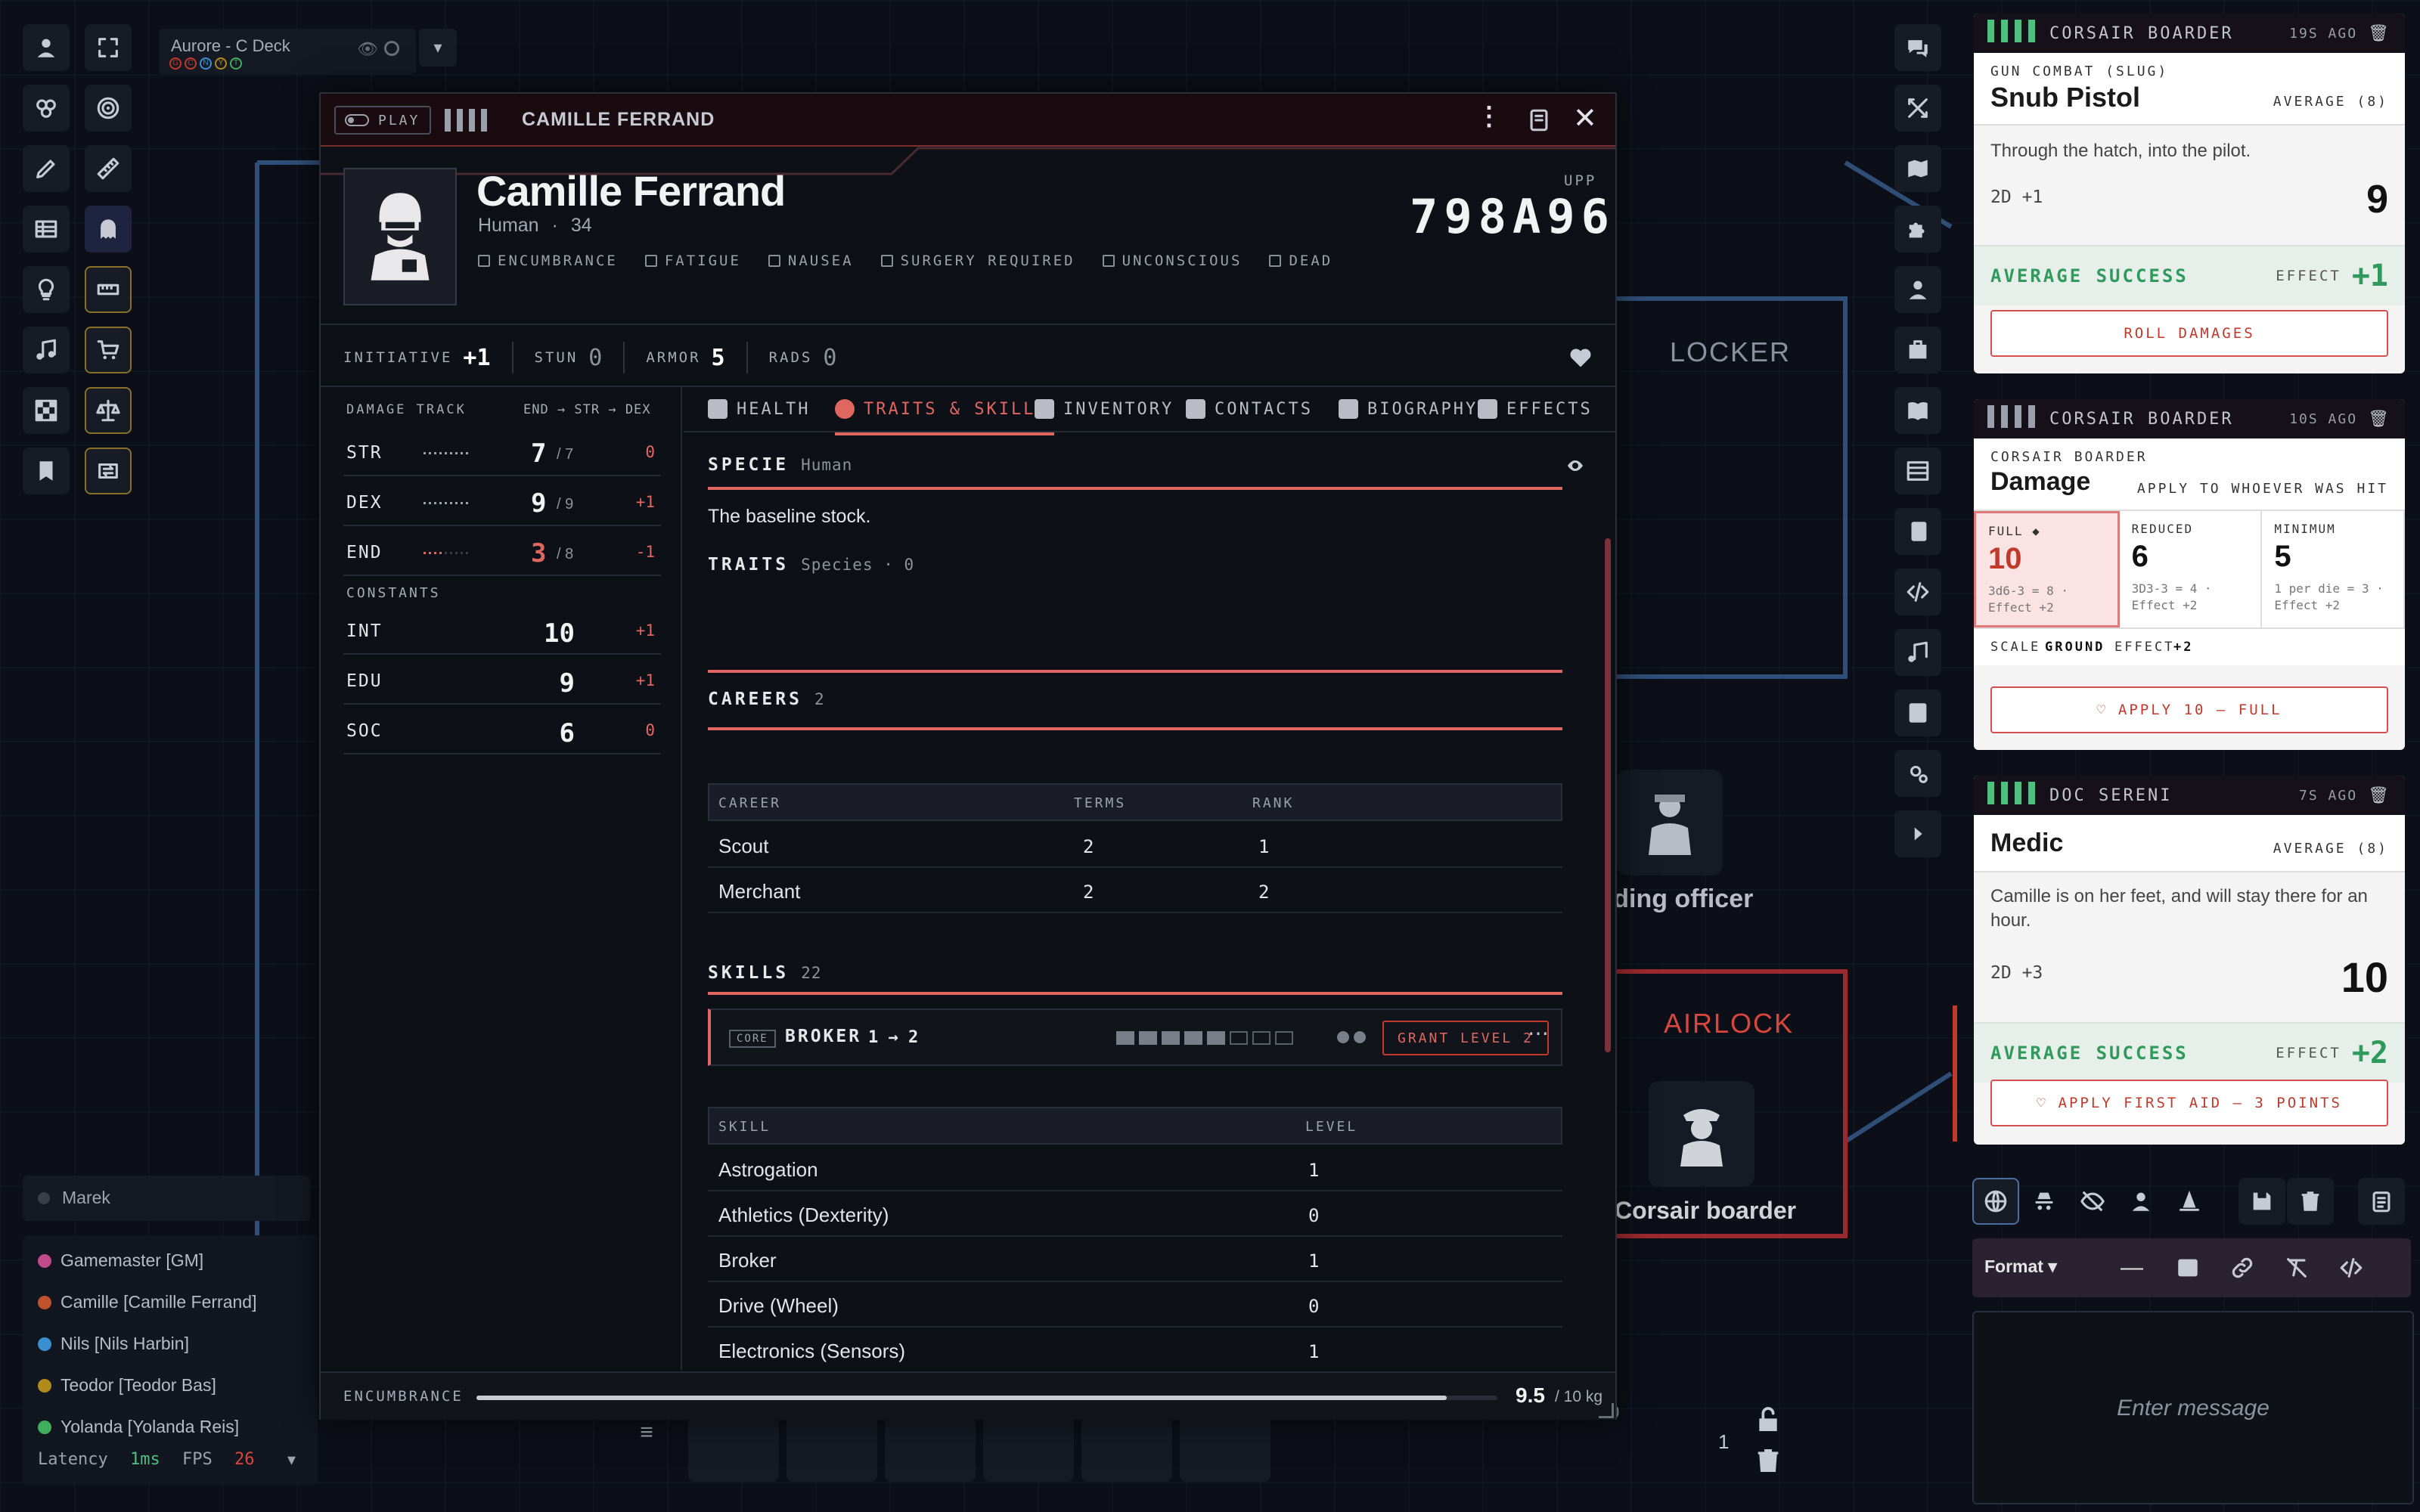 This screenshot has height=1512, width=2420. What do you see at coordinates (718, 358) in the screenshot?
I see `armor-value: 5` at bounding box center [718, 358].